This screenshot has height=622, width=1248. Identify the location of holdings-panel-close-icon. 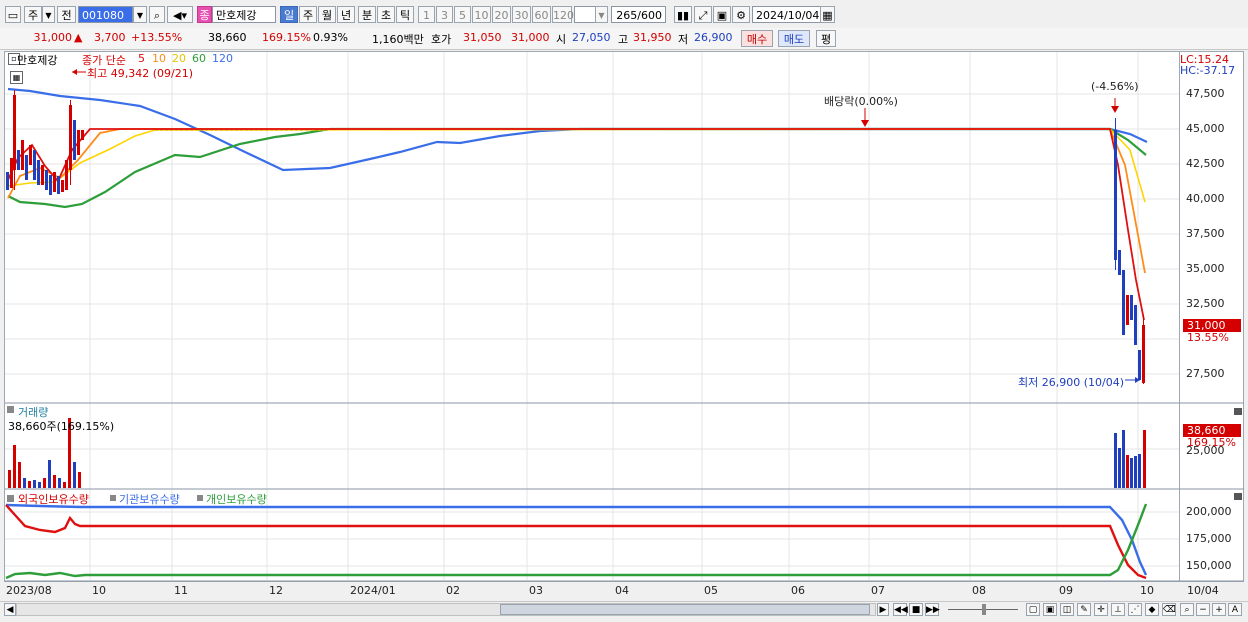
(1238, 496).